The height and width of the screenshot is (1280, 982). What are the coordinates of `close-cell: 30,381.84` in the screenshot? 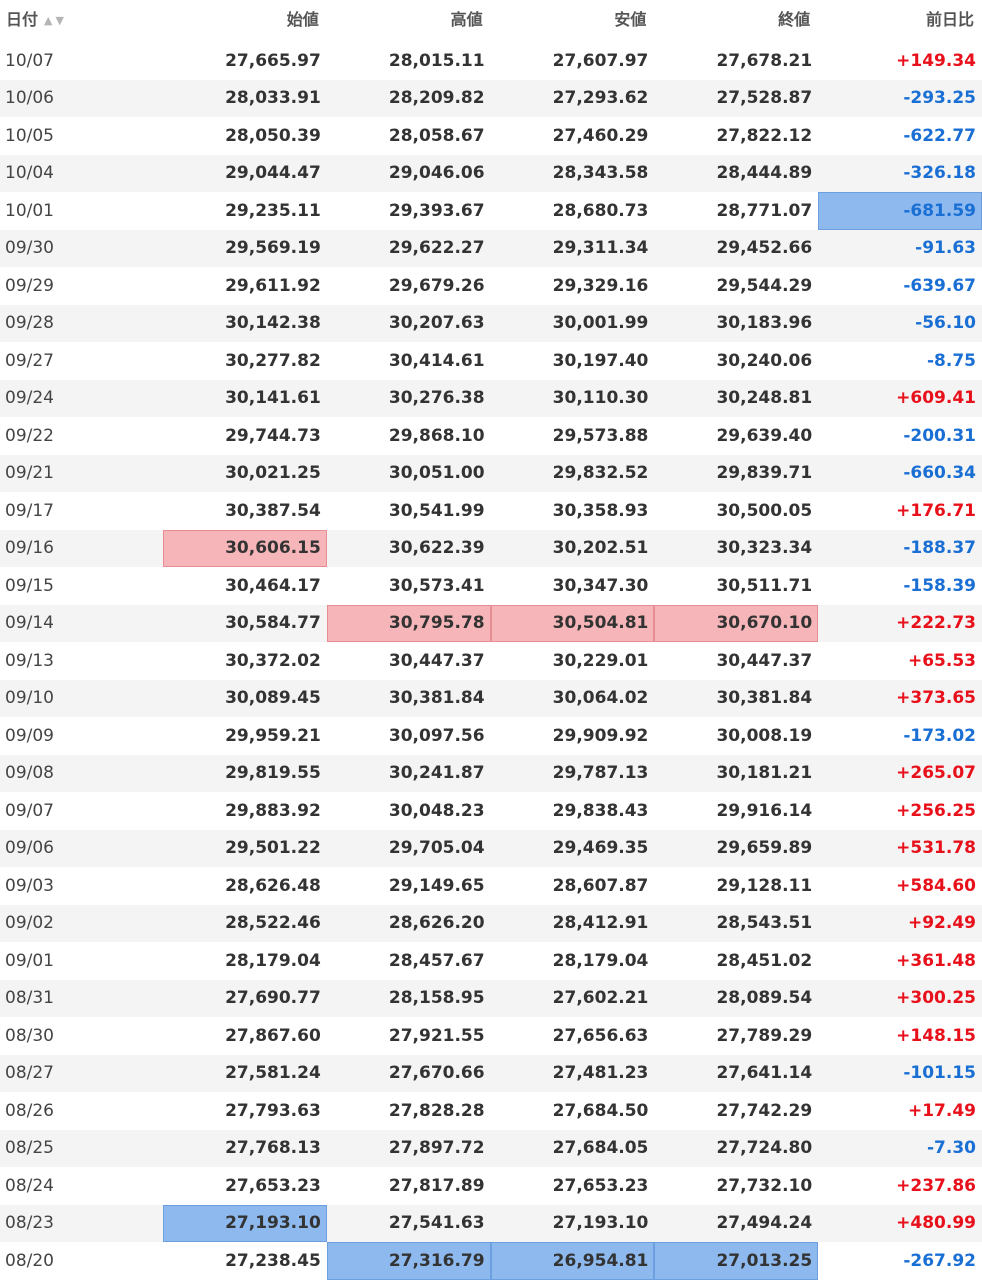 It's located at (764, 698).